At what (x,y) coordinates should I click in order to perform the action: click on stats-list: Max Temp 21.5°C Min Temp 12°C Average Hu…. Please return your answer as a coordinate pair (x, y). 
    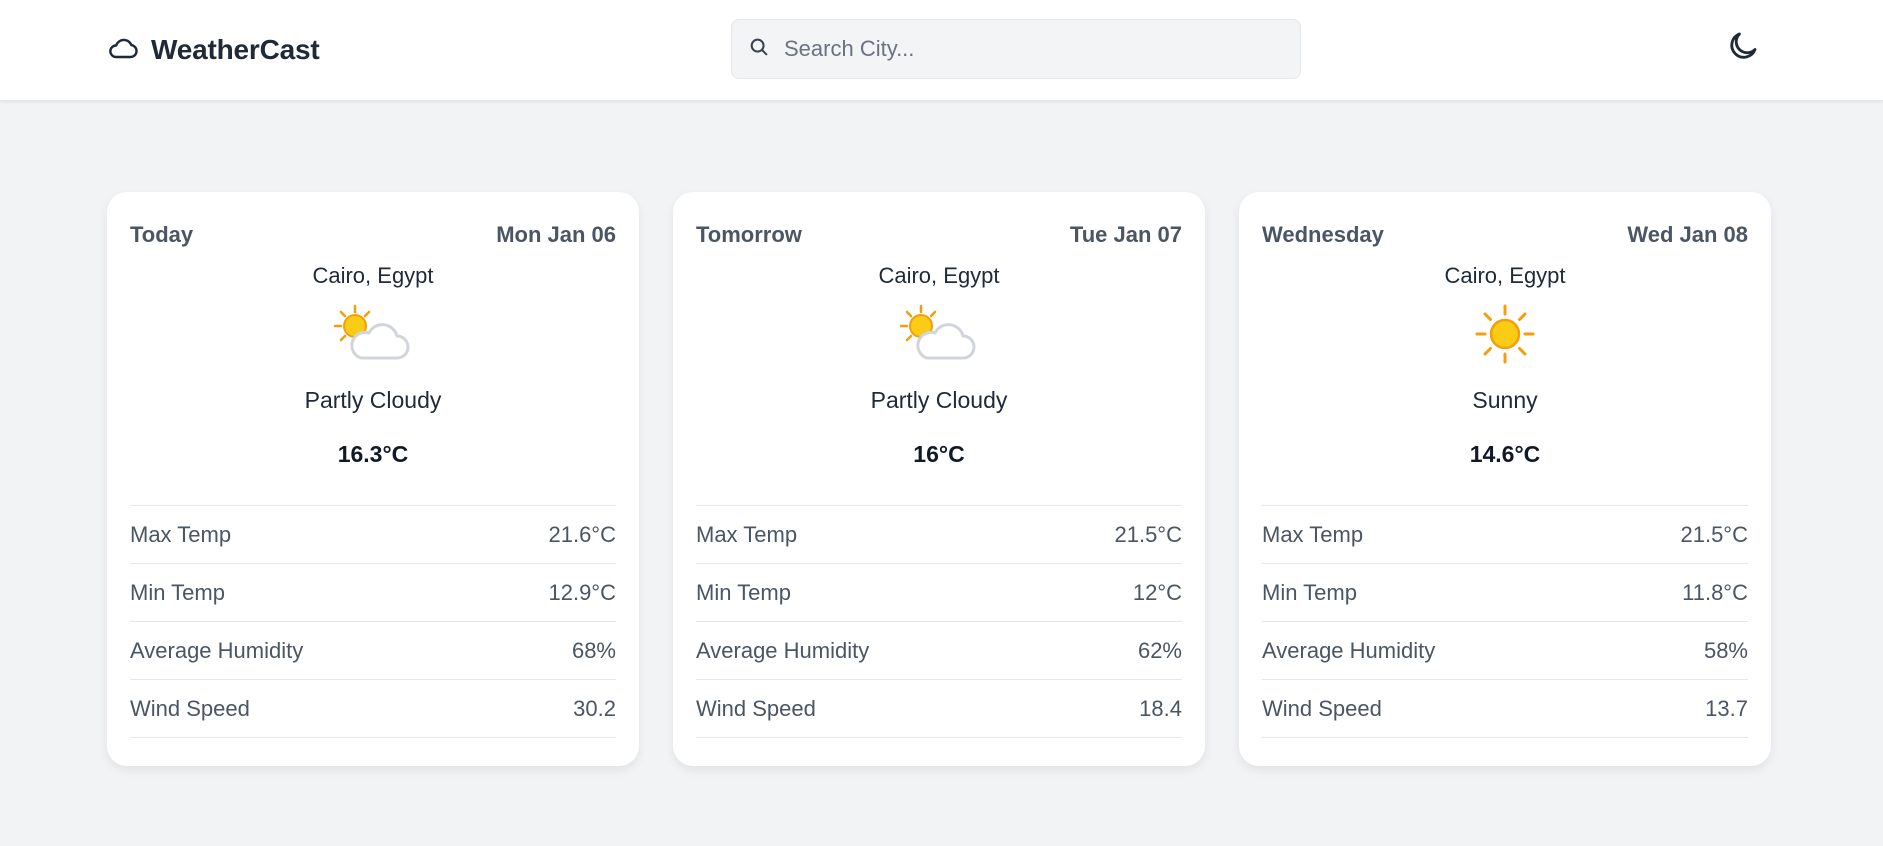
    Looking at the image, I should click on (939, 621).